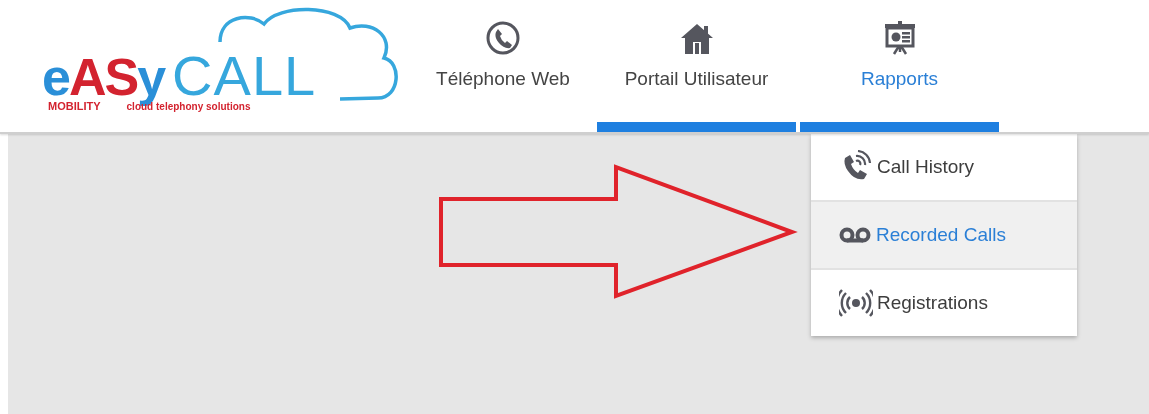 Image resolution: width=1149 pixels, height=414 pixels. Describe the element at coordinates (244, 76) in the screenshot. I see `logo-call-text: CALL` at that location.